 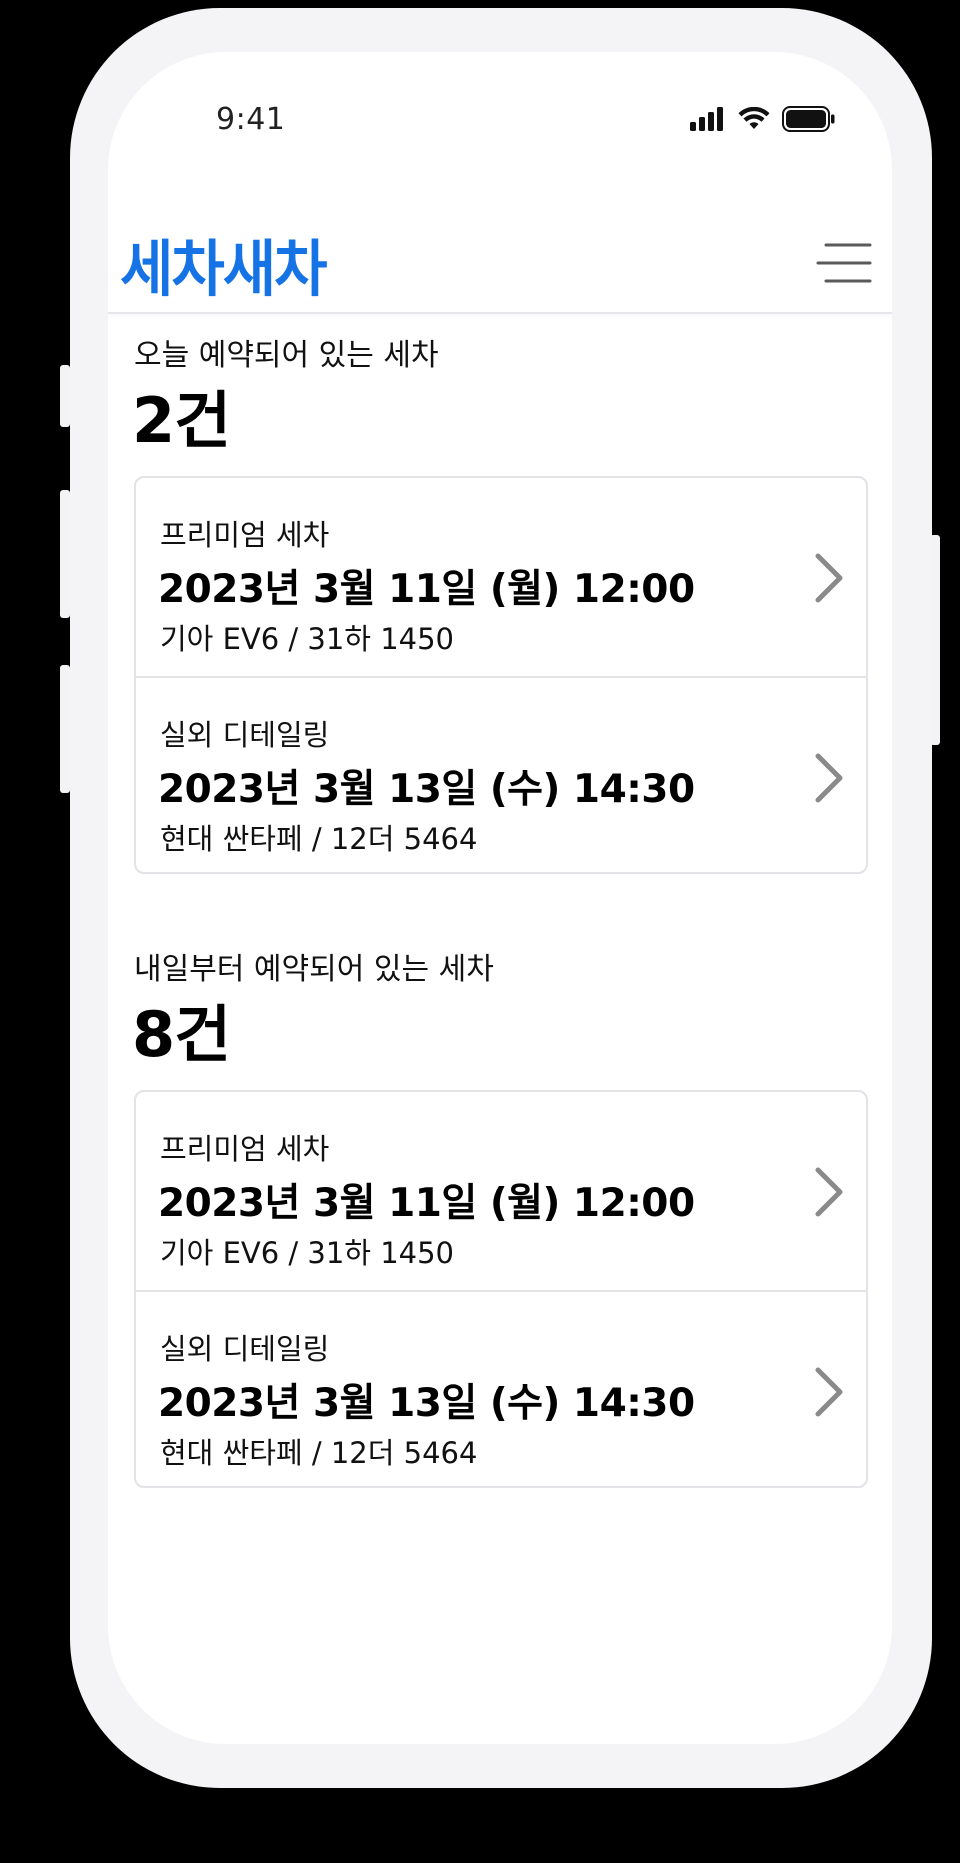 I want to click on cellular-signal-icon, so click(x=706, y=119).